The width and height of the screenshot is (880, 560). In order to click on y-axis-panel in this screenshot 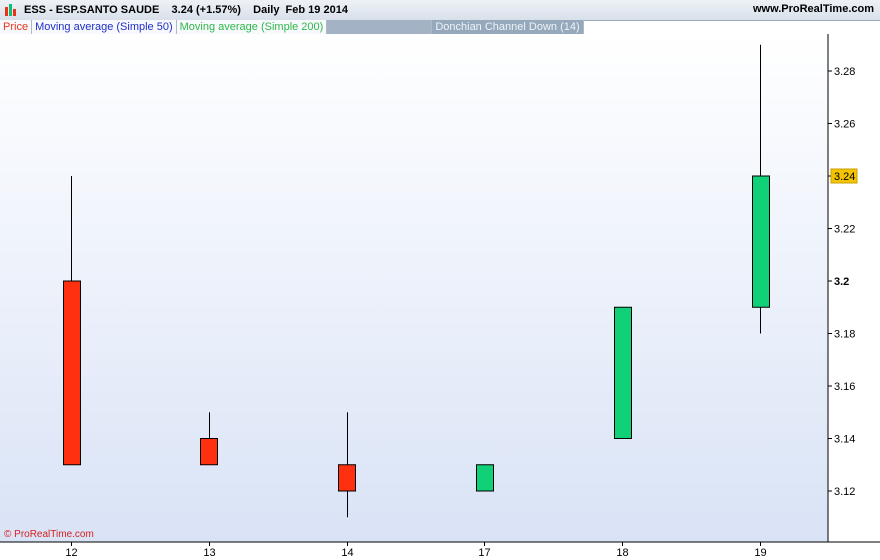, I will do `click(854, 288)`.